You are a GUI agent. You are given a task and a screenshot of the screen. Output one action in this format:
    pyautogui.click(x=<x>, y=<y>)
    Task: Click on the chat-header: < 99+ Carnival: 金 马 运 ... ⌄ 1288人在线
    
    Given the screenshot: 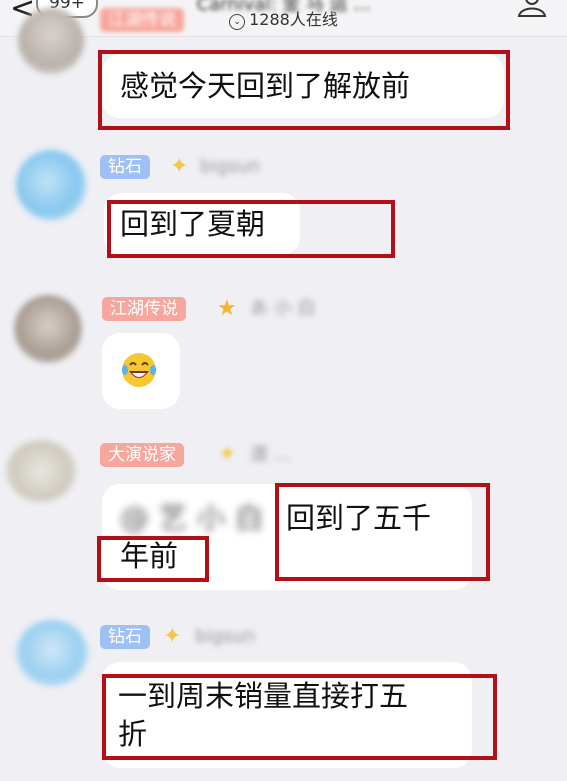 What is the action you would take?
    pyautogui.click(x=283, y=18)
    